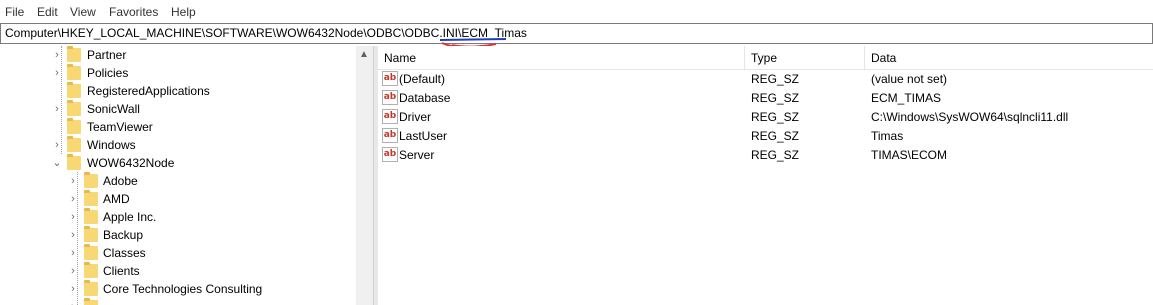 This screenshot has width=1153, height=305. Describe the element at coordinates (57, 163) in the screenshot. I see `chevron-down-icon: ⌄` at that location.